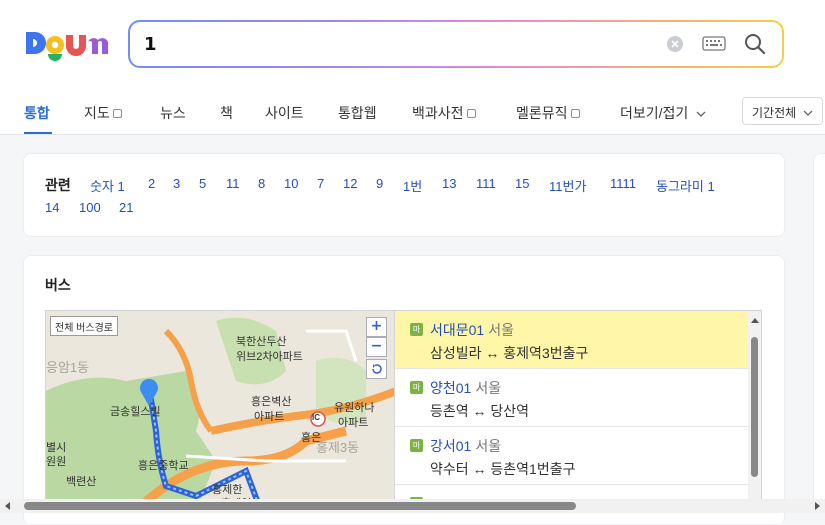  Describe the element at coordinates (350, 183) in the screenshot. I see `related-link: 12` at that location.